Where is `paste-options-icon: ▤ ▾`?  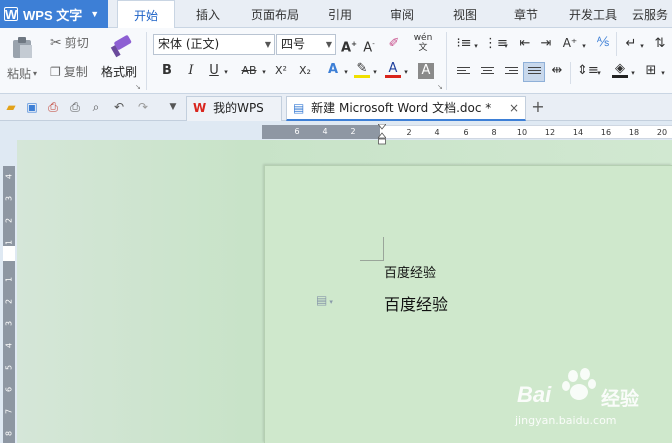
paste-options-icon: ▤ ▾ is located at coordinates (324, 301).